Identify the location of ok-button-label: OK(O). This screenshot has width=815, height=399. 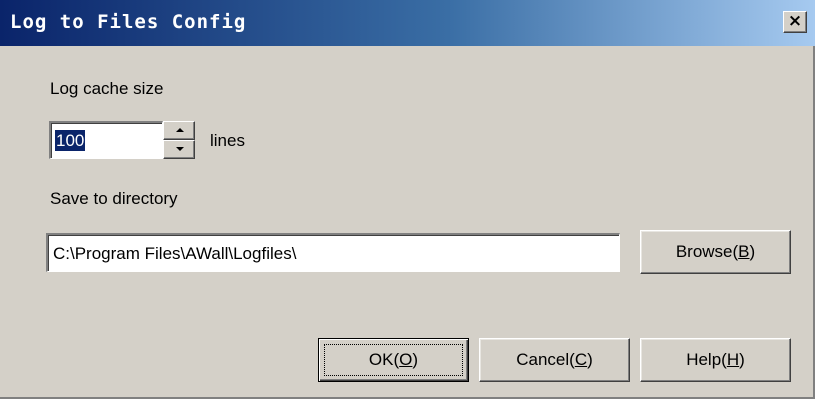
(393, 359).